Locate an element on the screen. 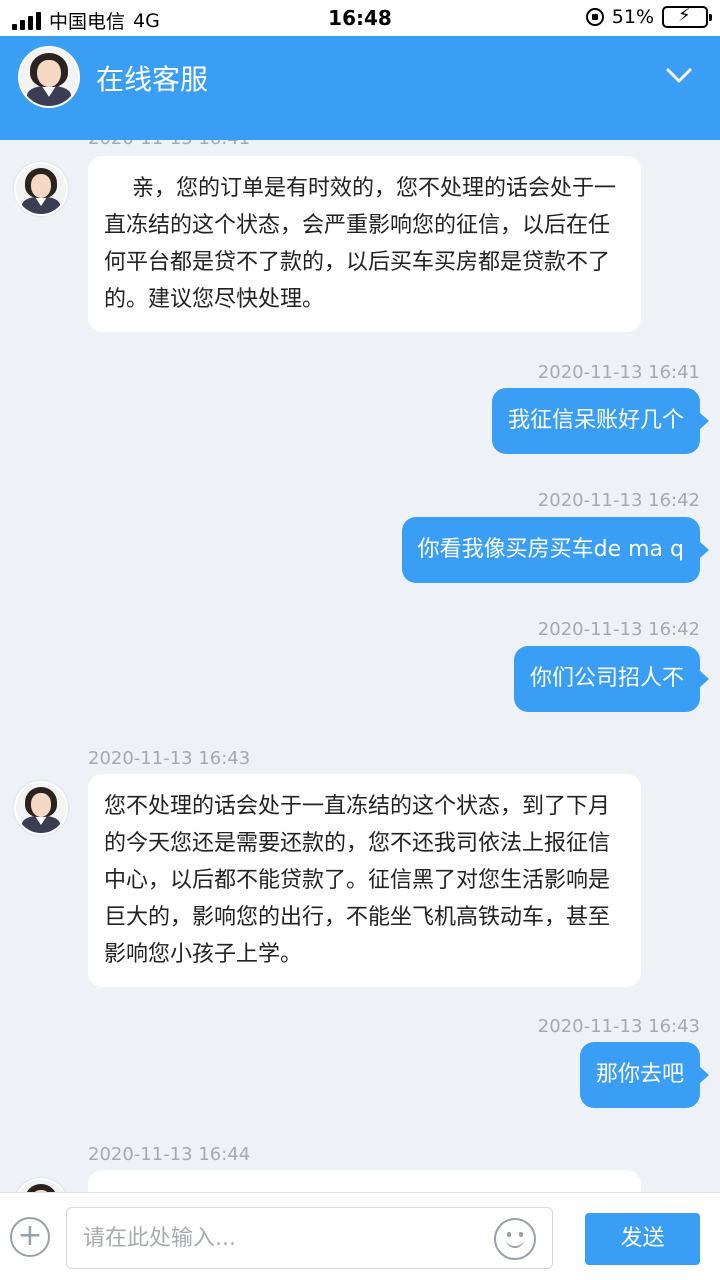 This screenshot has width=720, height=1280. message-input-box is located at coordinates (309, 1238).